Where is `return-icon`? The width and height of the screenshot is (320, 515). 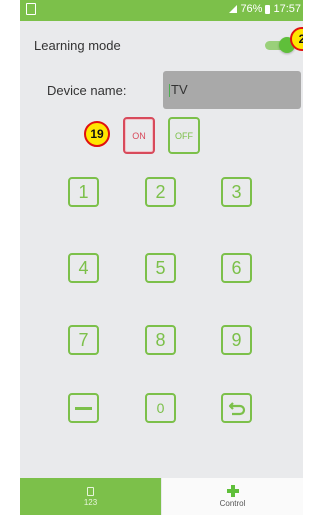
return-icon is located at coordinates (236, 409).